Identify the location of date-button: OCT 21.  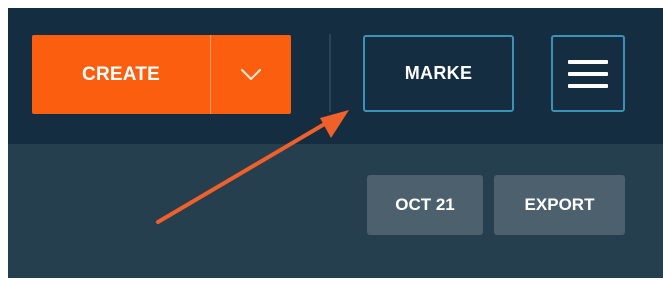
(425, 205).